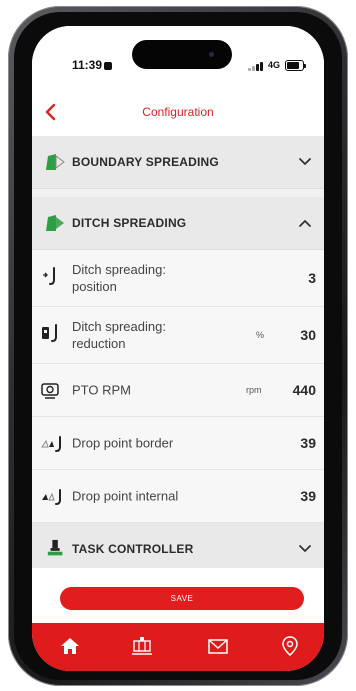  What do you see at coordinates (49, 276) in the screenshot?
I see `ditch-position-icon` at bounding box center [49, 276].